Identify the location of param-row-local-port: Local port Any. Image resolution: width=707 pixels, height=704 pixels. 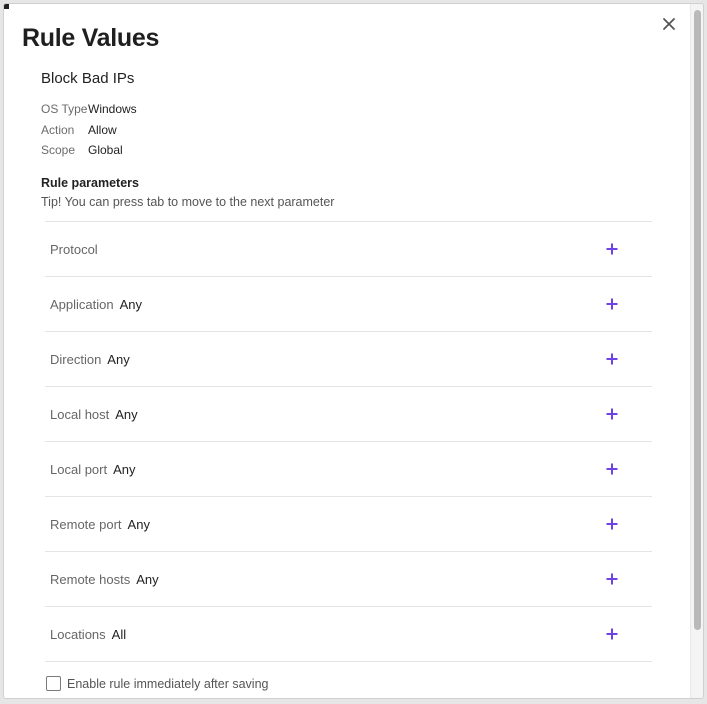
(348, 469).